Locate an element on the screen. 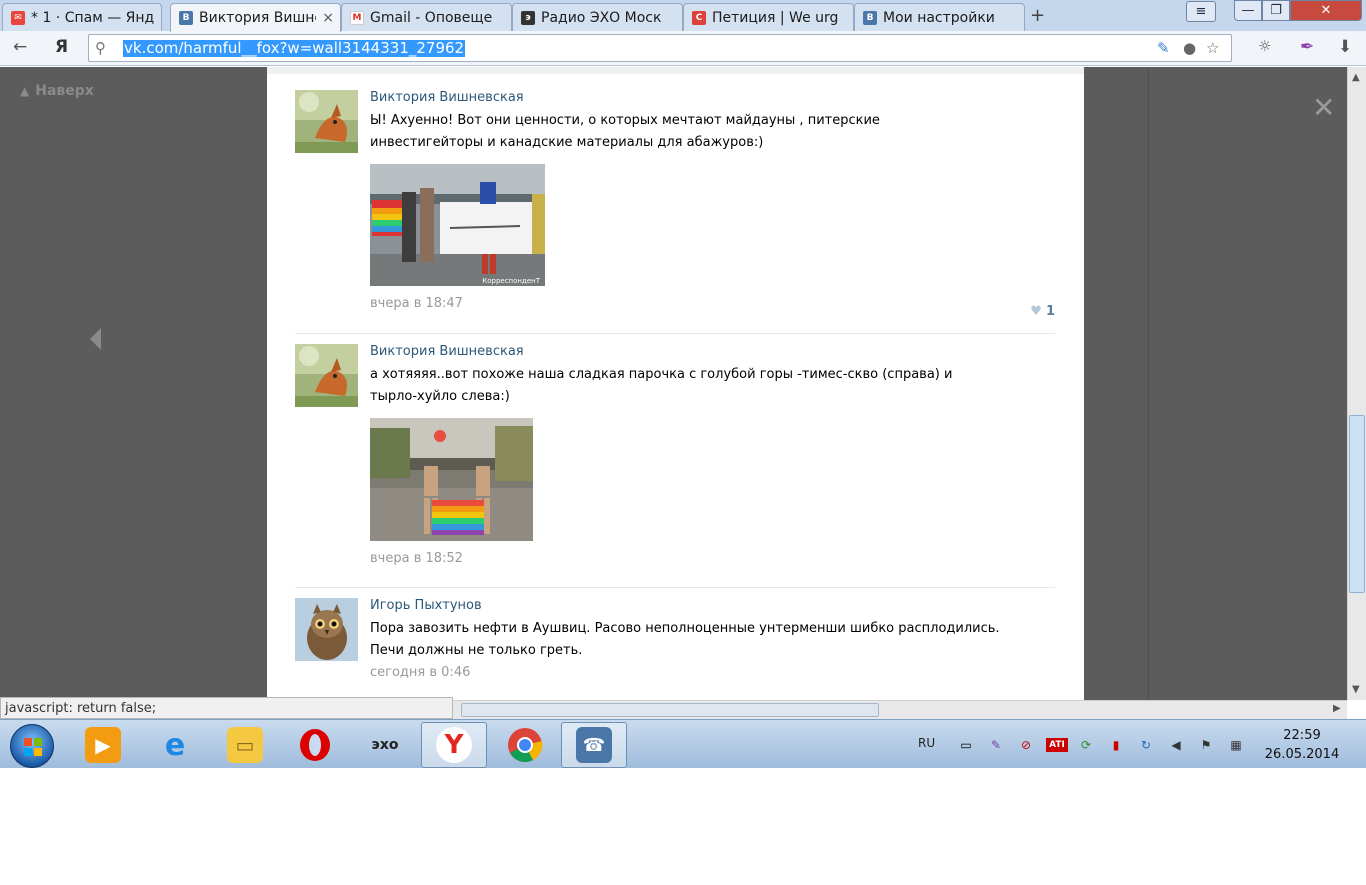 The height and width of the screenshot is (885, 1366). new-tab-button: + is located at coordinates (1037, 15).